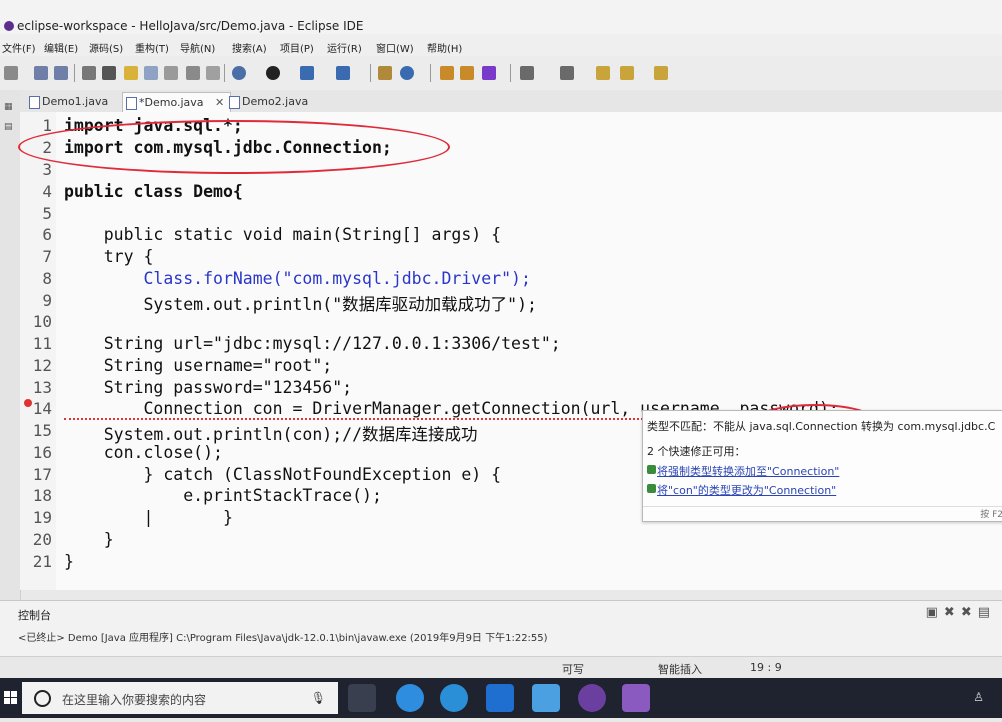 The width and height of the screenshot is (1002, 722). I want to click on menu-edit: 编辑(E), so click(61, 47).